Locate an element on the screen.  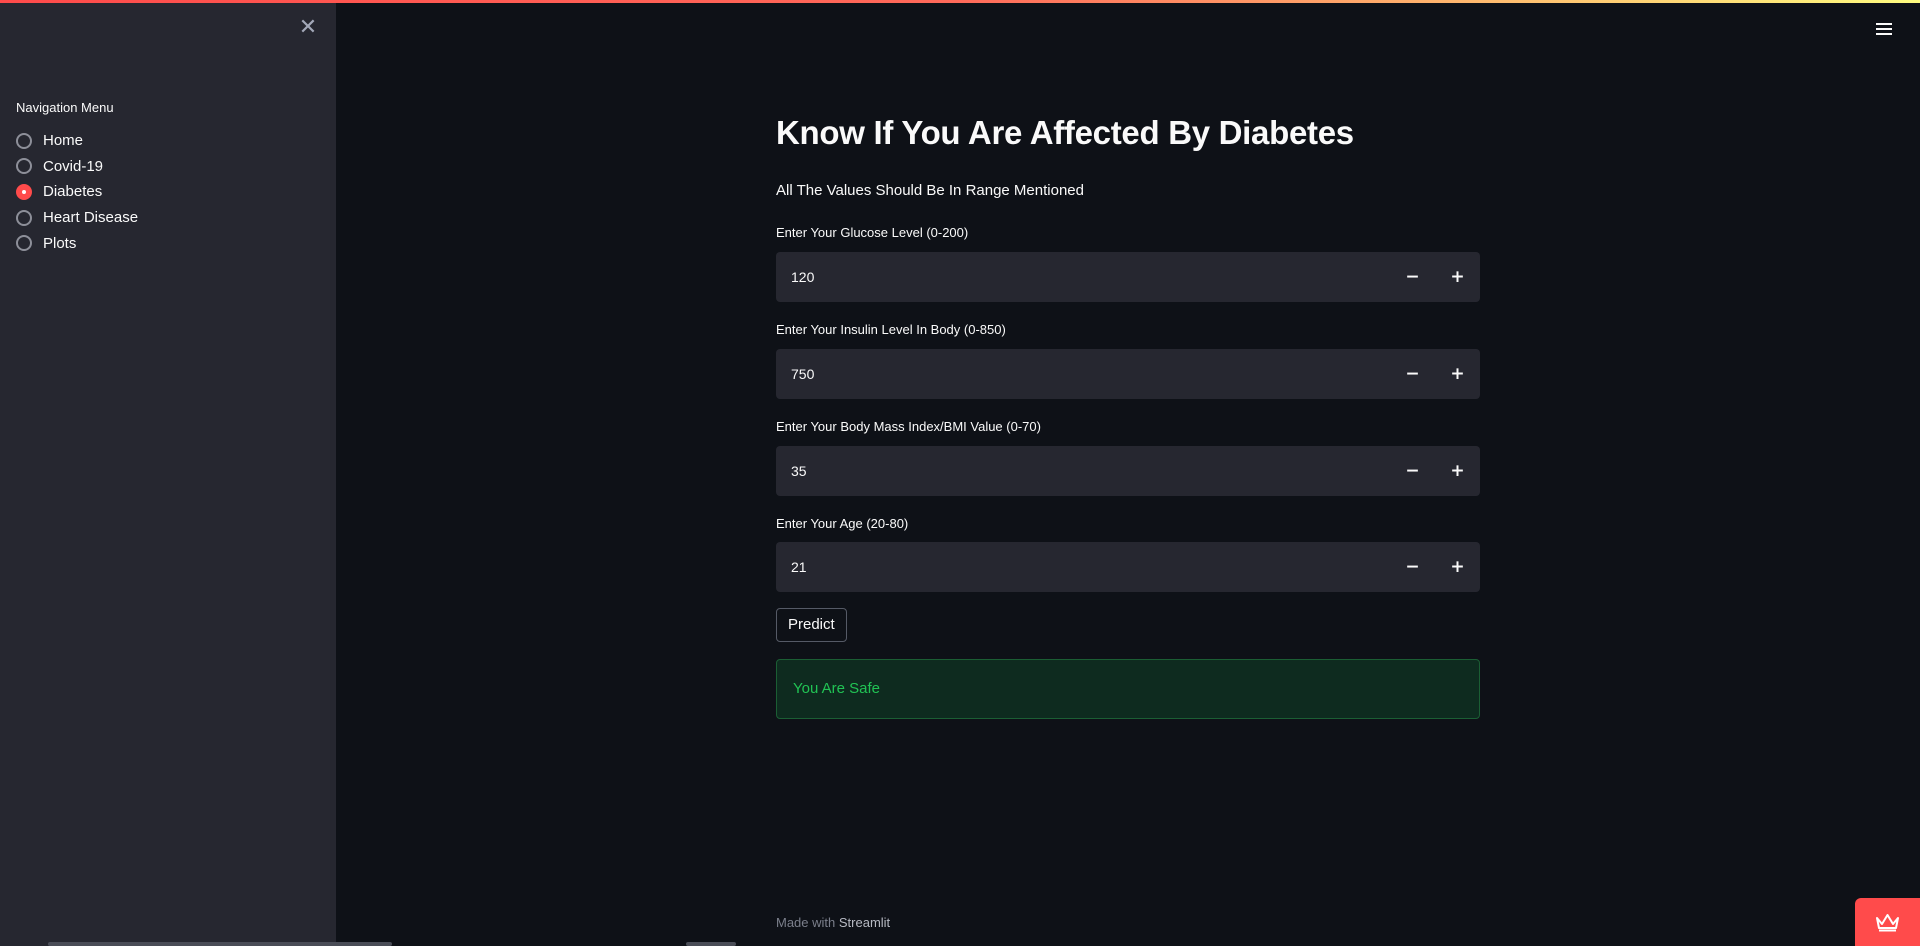
nav-item-label: Plots is located at coordinates (60, 243).